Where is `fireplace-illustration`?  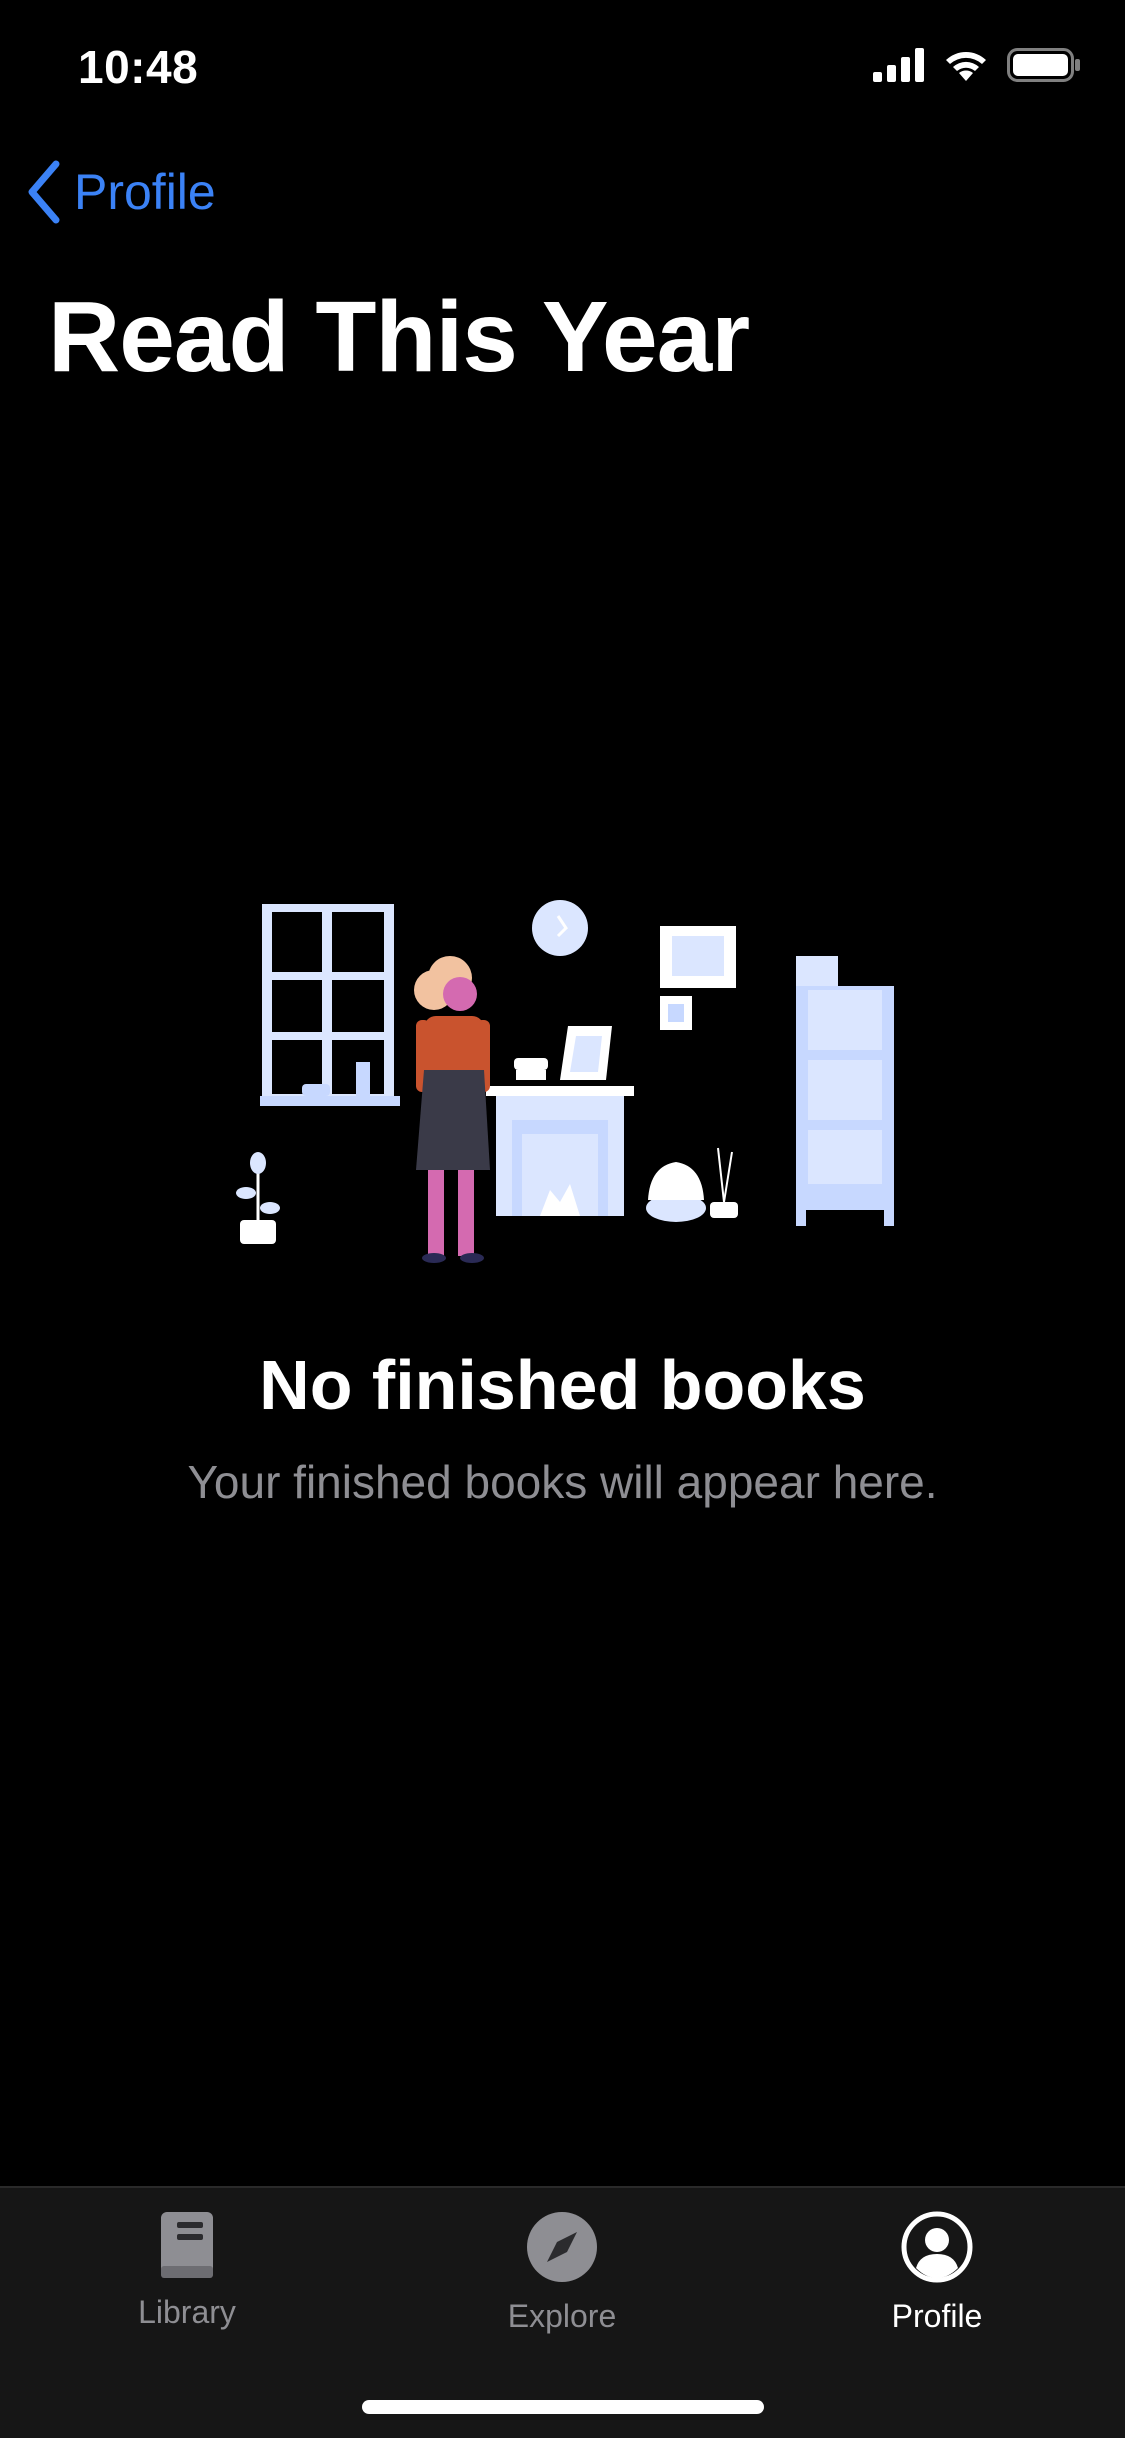 fireplace-illustration is located at coordinates (560, 1121).